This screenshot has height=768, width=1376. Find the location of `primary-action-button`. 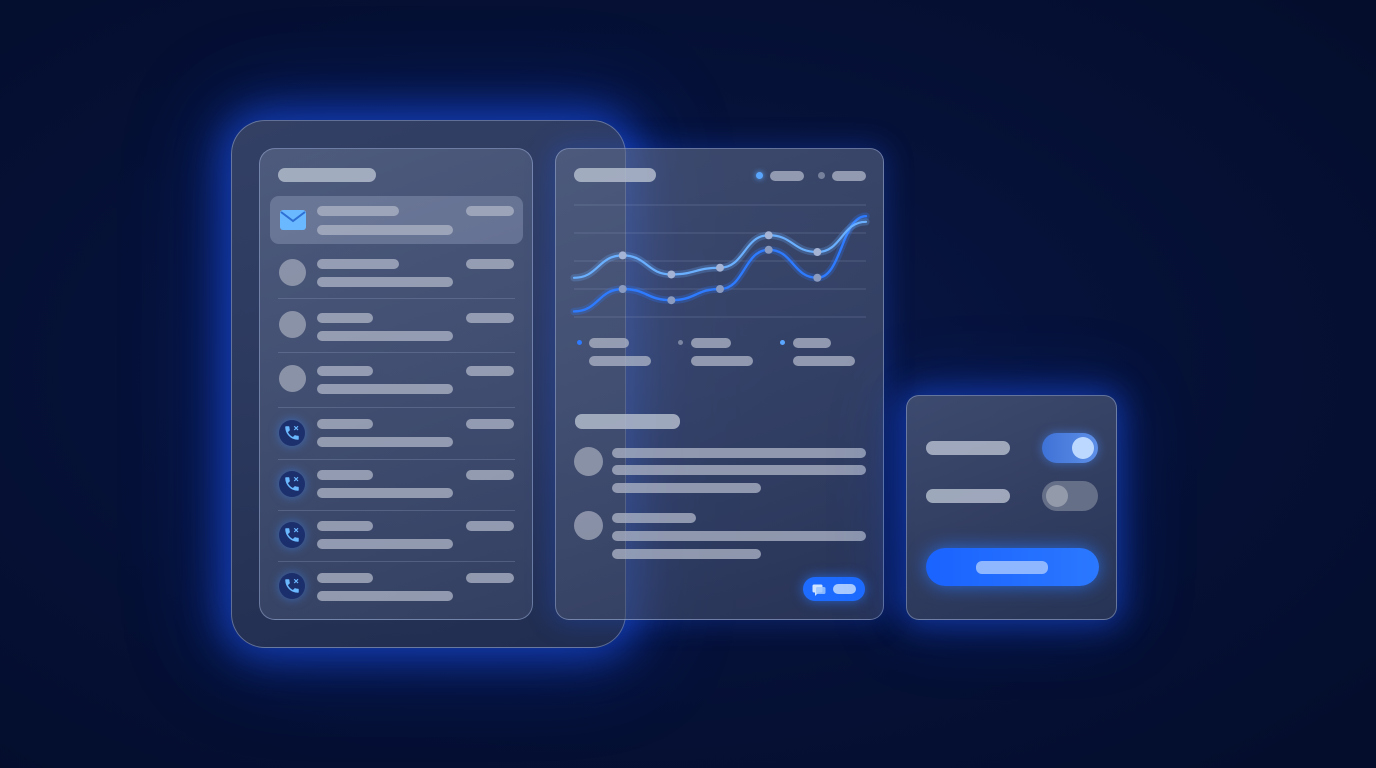

primary-action-button is located at coordinates (1012, 567).